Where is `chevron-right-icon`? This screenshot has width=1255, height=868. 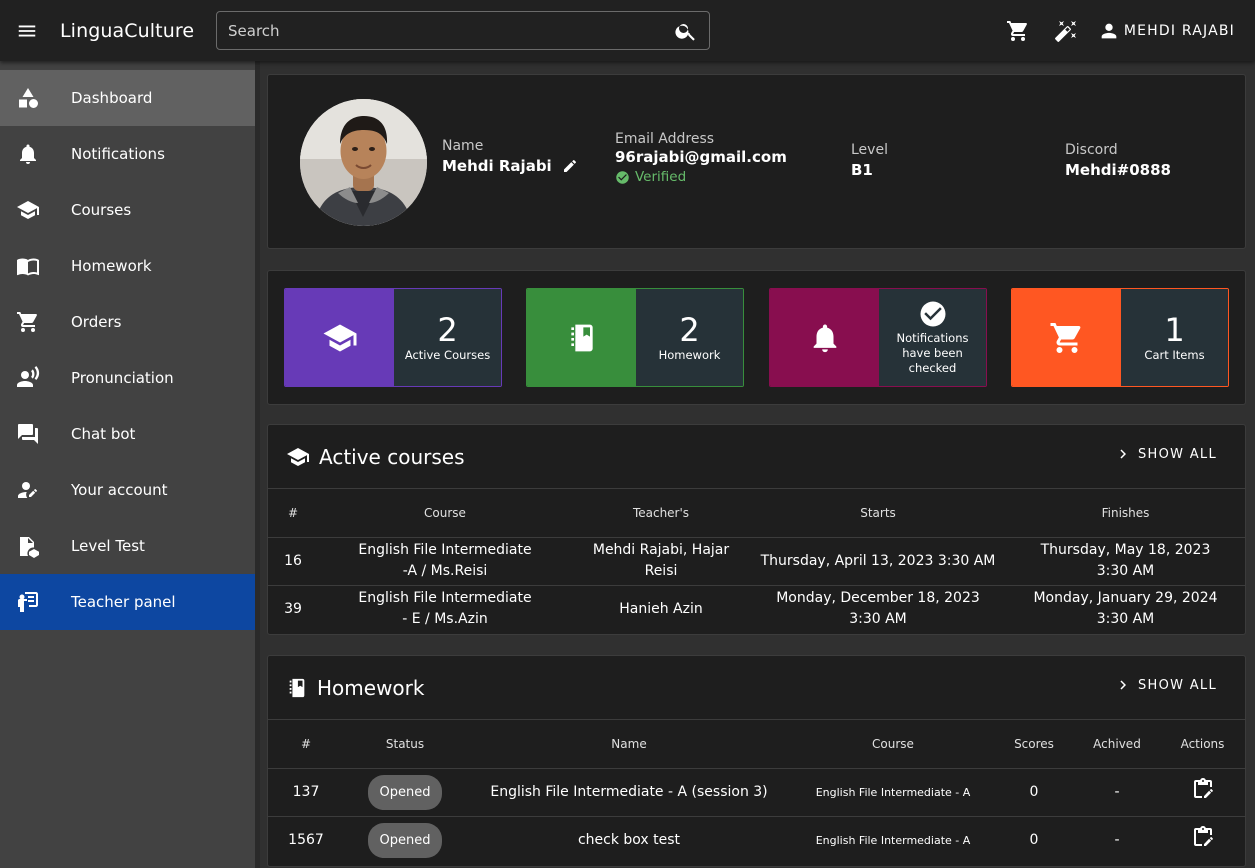
chevron-right-icon is located at coordinates (1123, 454).